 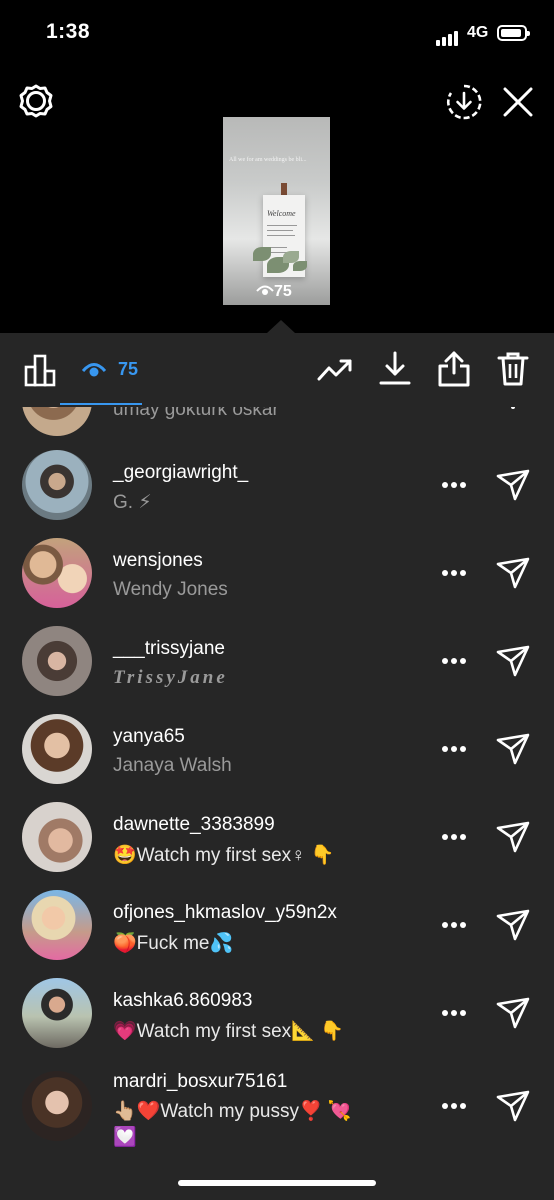 What do you see at coordinates (277, 573) in the screenshot?
I see `list-item: wensjones Wendy Jones` at bounding box center [277, 573].